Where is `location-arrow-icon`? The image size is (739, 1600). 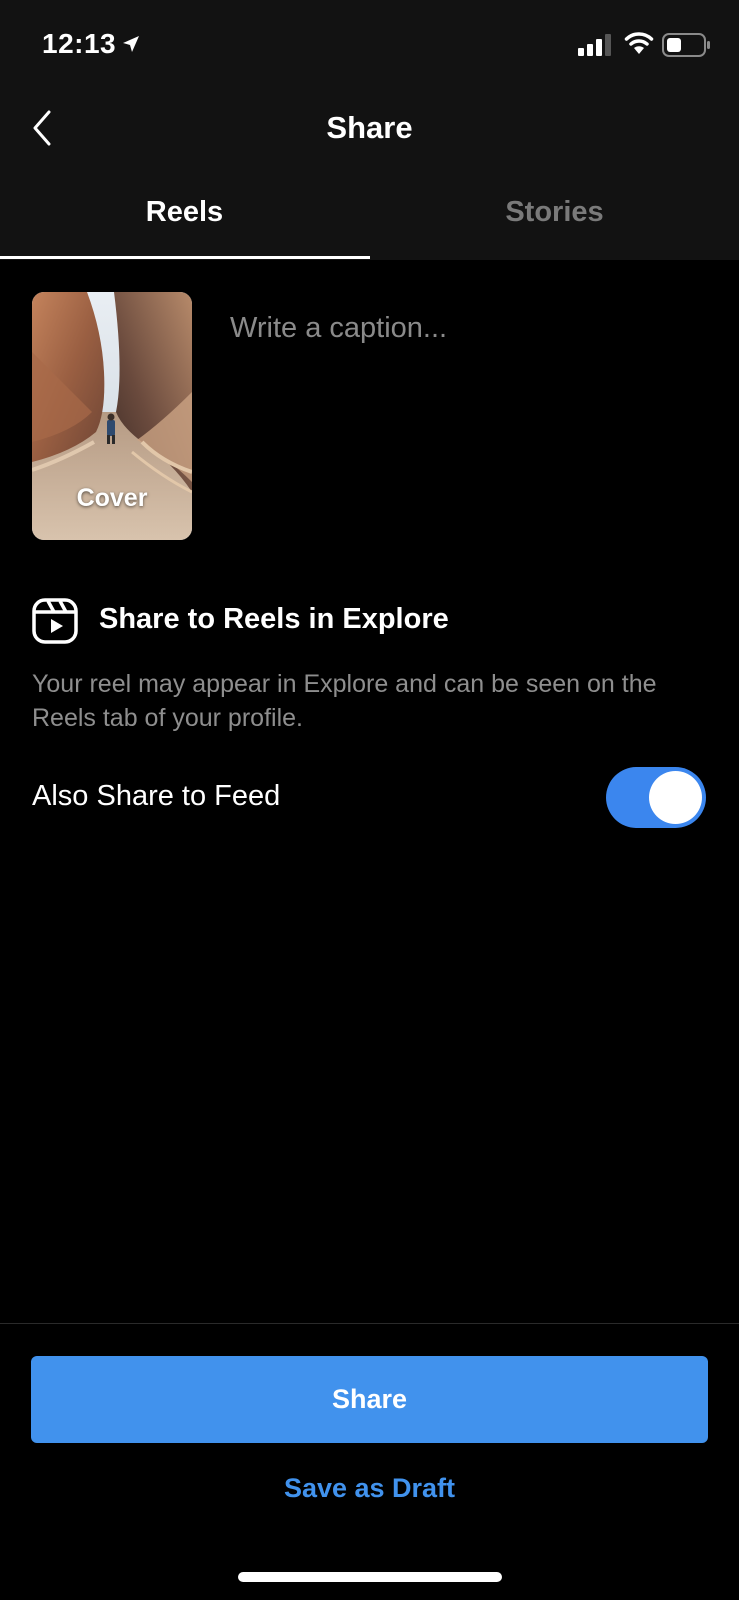
location-arrow-icon is located at coordinates (131, 44).